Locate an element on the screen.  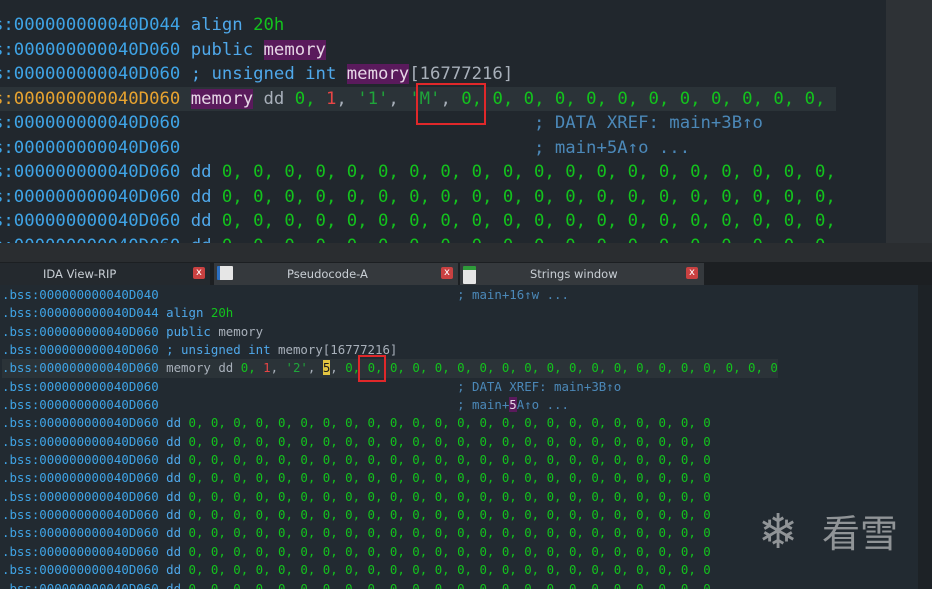
line-token: align is located at coordinates (222, 25).